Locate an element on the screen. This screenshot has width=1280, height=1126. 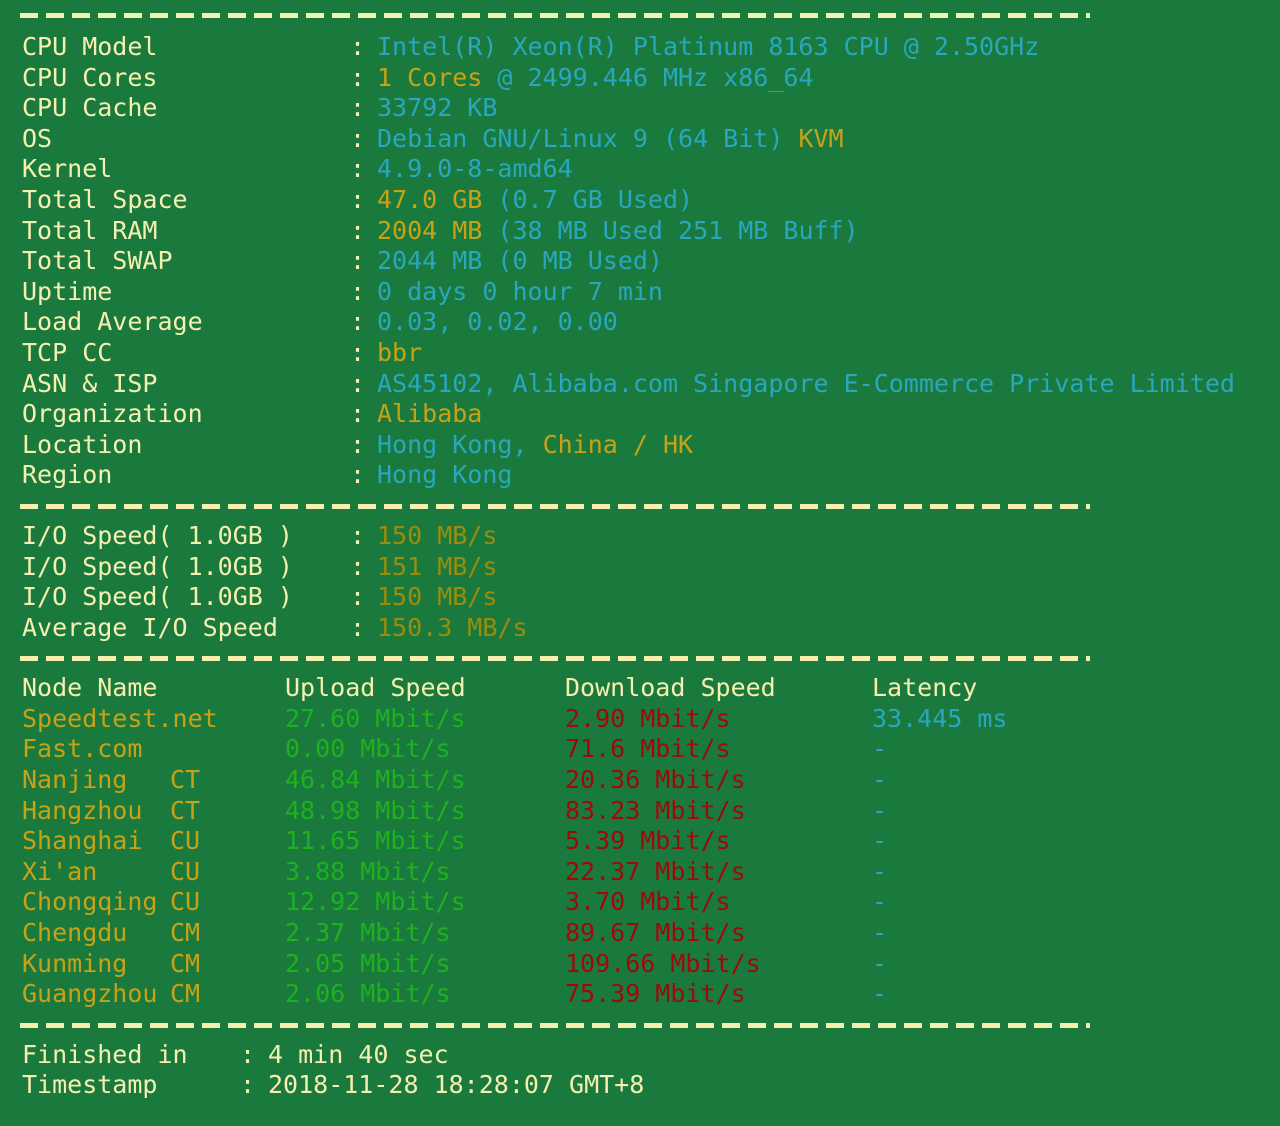
value-segment: 2044 MB (0 MB Used) is located at coordinates (520, 261).